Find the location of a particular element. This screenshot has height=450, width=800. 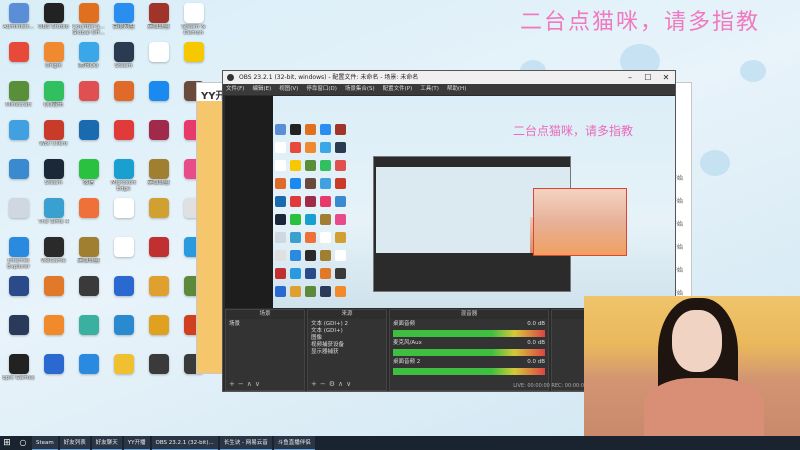

desktop-icon-label: The Sims 4 is located at coordinates (53, 222).